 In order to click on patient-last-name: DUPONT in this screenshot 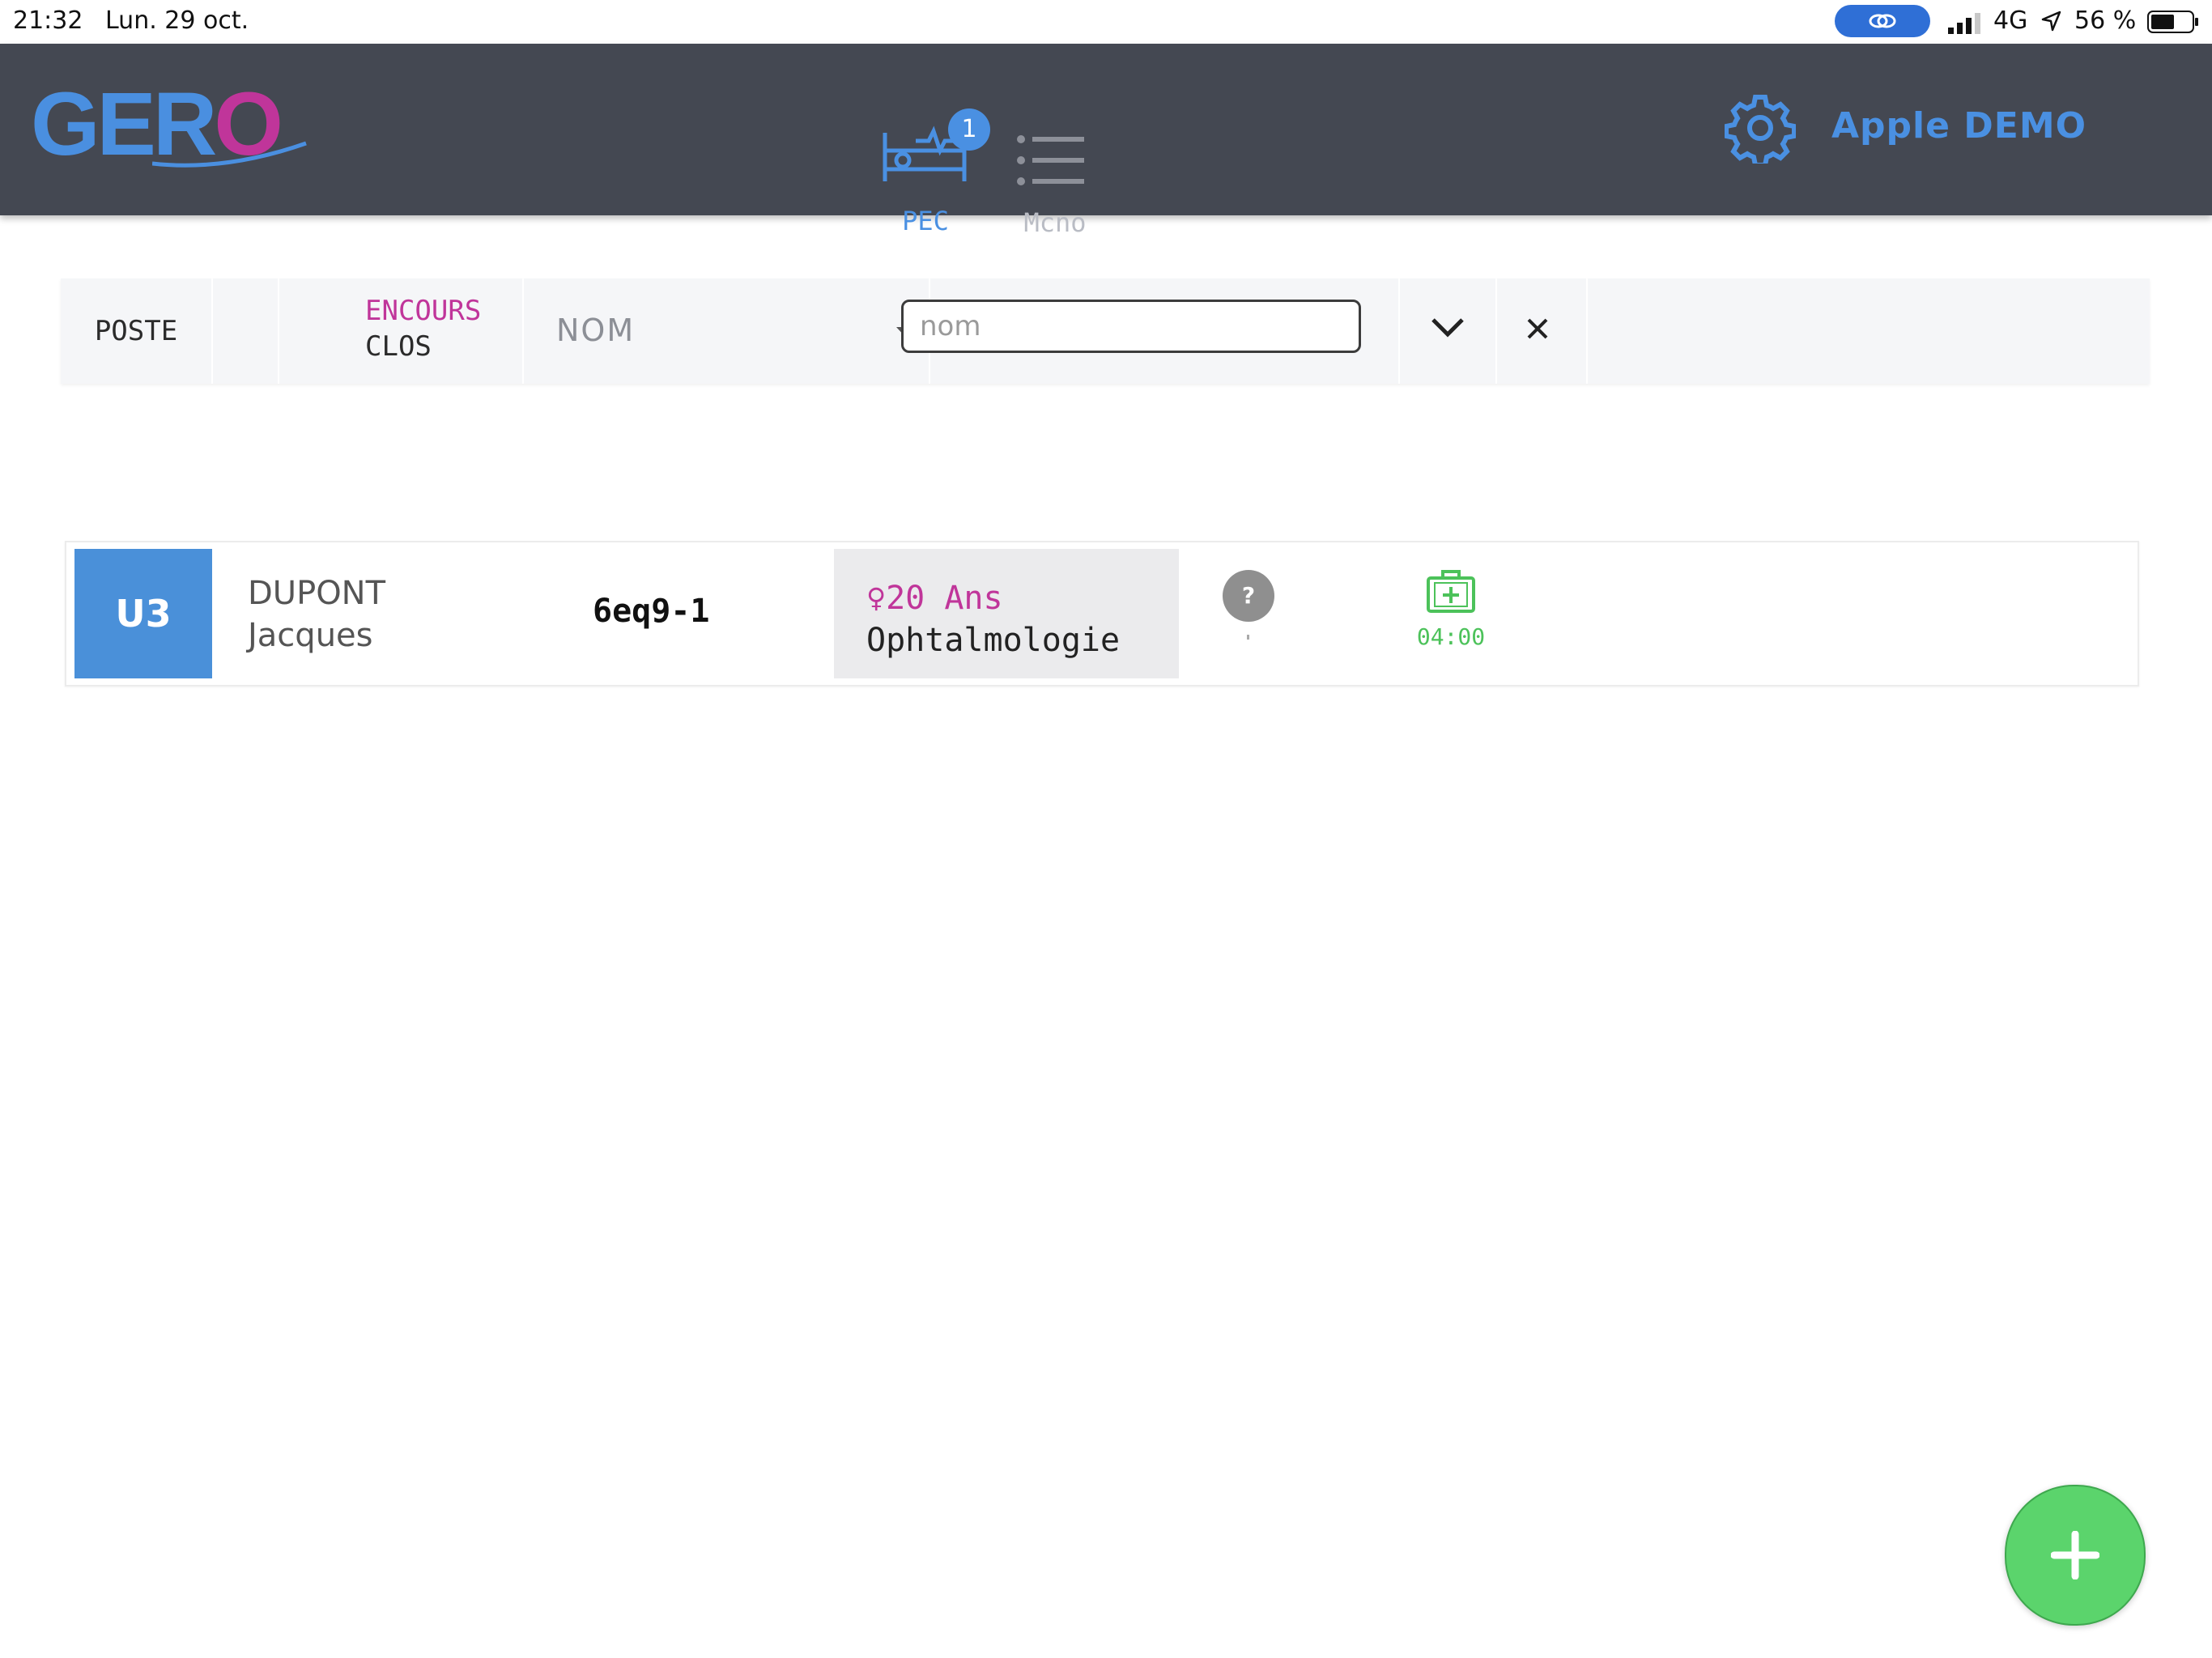, I will do `click(317, 593)`.